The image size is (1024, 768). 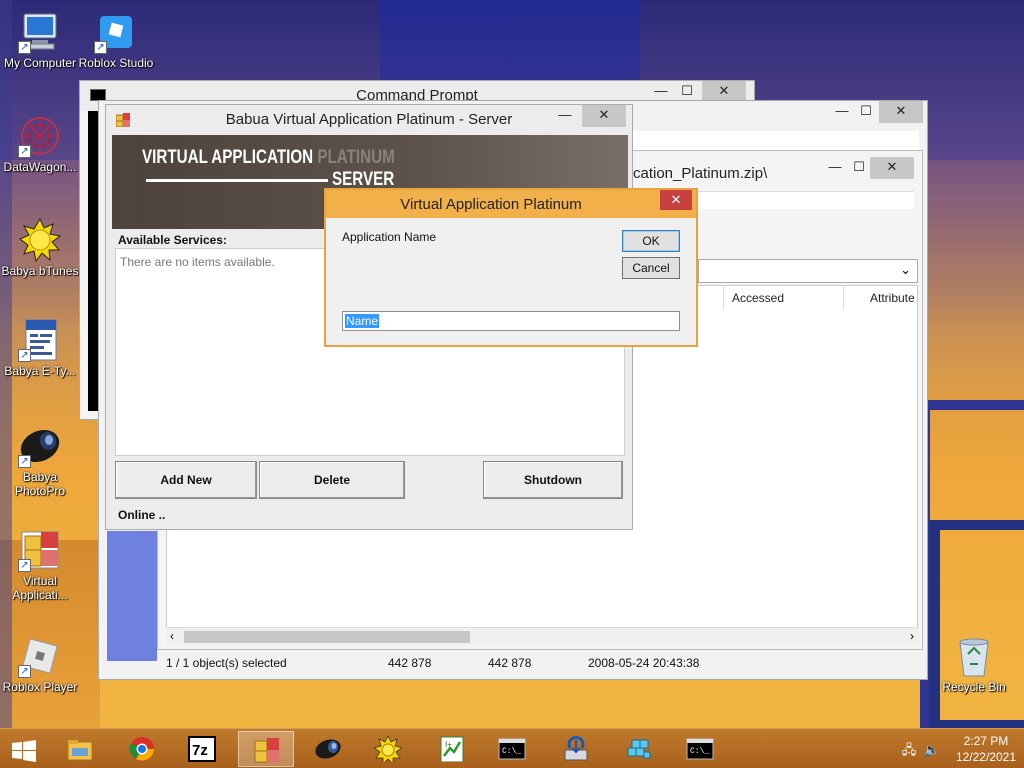 I want to click on cancel-button: Cancel, so click(x=651, y=268).